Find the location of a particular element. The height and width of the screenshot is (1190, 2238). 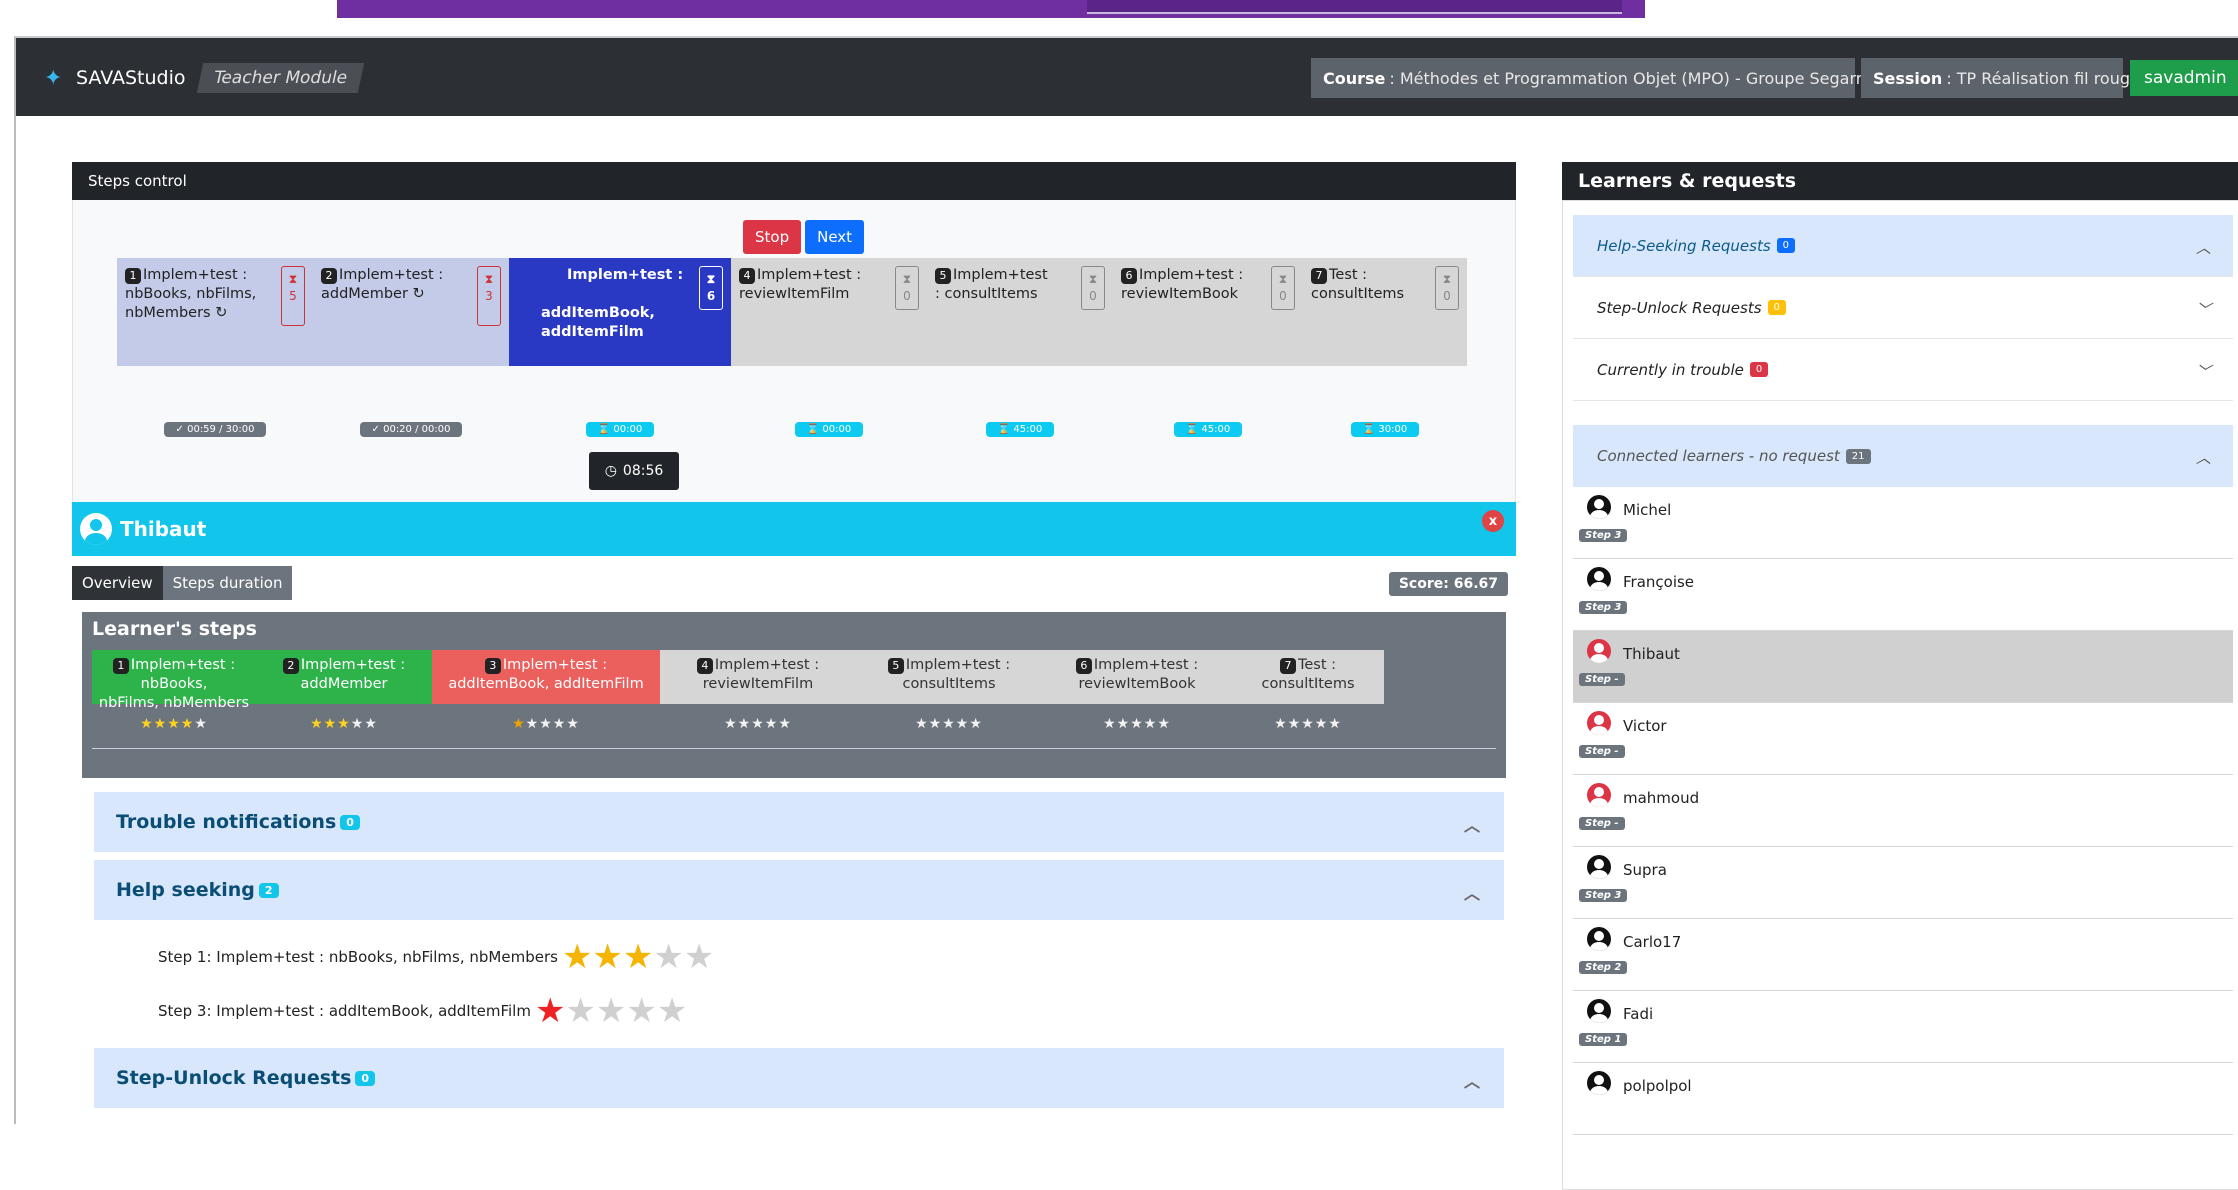

learner-step-7: 7 Test : consultItems is located at coordinates (1308, 677).